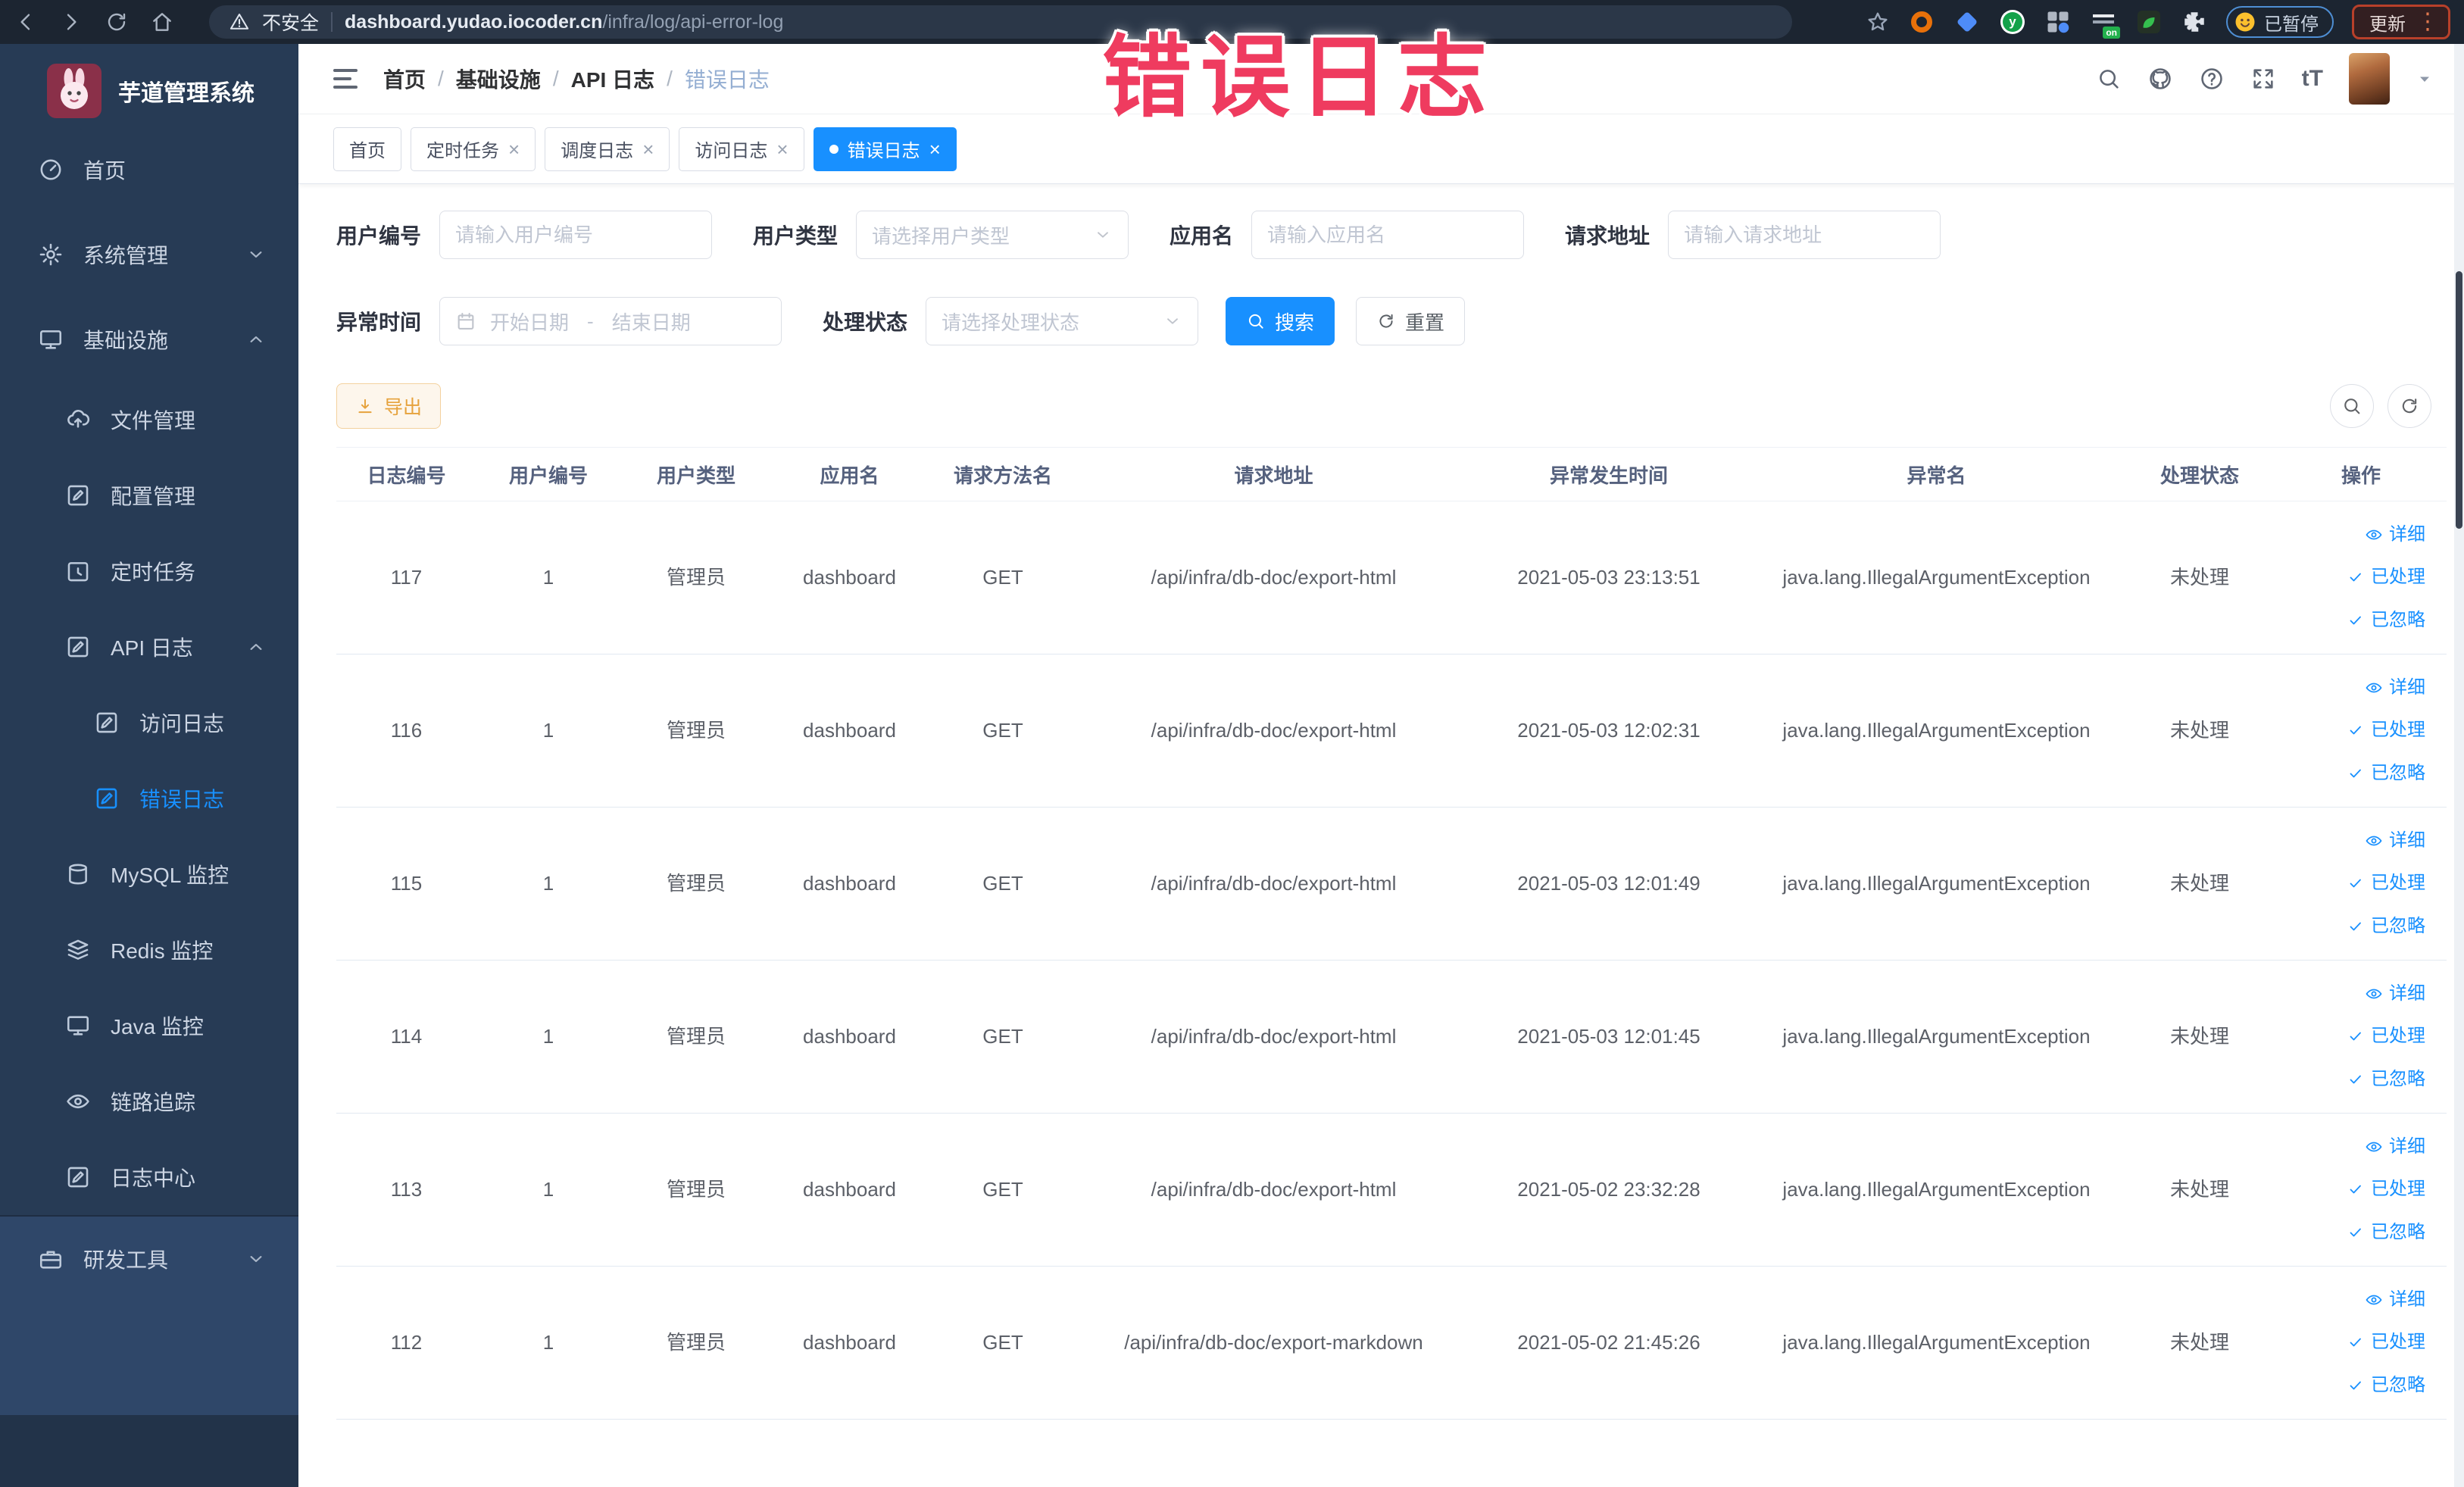 Image resolution: width=2464 pixels, height=1487 pixels. I want to click on ext-grid-icon, so click(2058, 22).